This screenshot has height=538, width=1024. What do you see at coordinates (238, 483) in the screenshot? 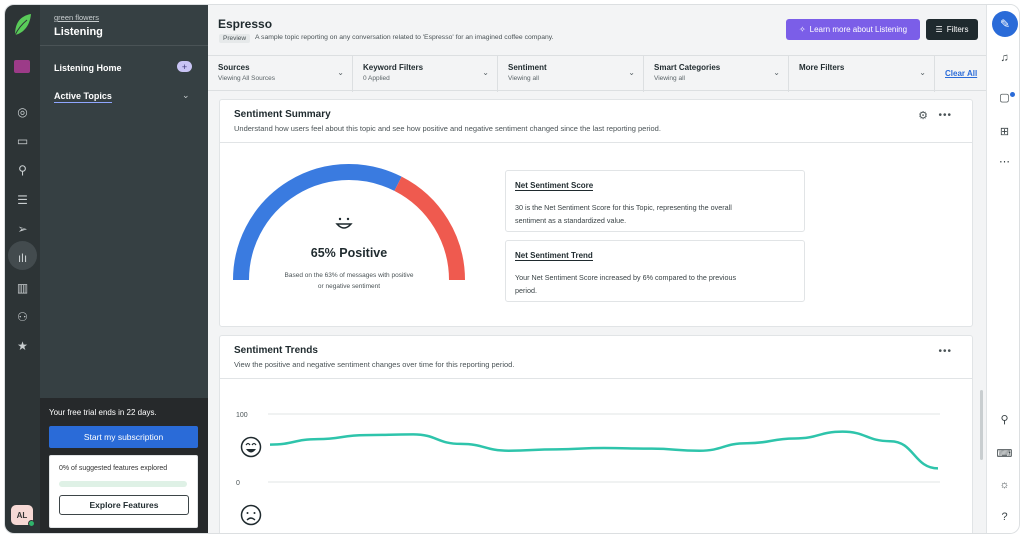
I see `y-tick-label-zero: 0` at bounding box center [238, 483].